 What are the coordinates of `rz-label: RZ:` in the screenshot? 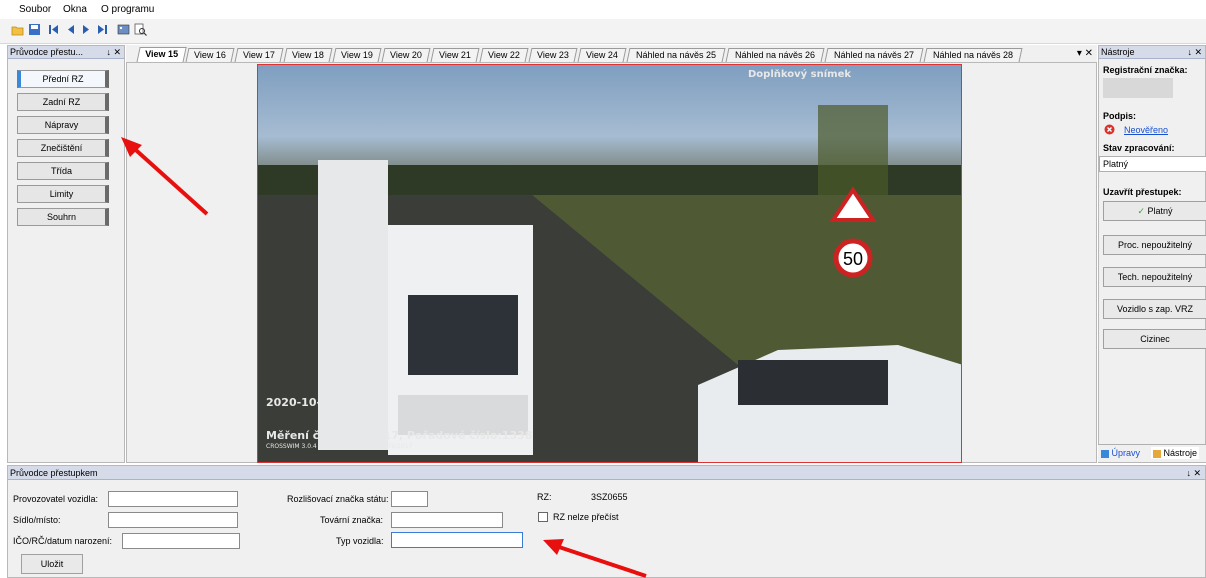 It's located at (544, 497).